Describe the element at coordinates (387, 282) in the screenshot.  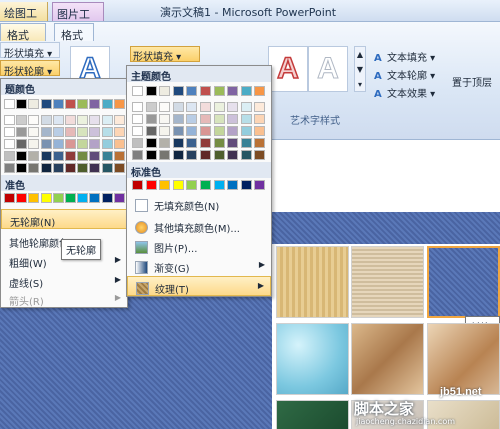
I see `texture-canvas` at that location.